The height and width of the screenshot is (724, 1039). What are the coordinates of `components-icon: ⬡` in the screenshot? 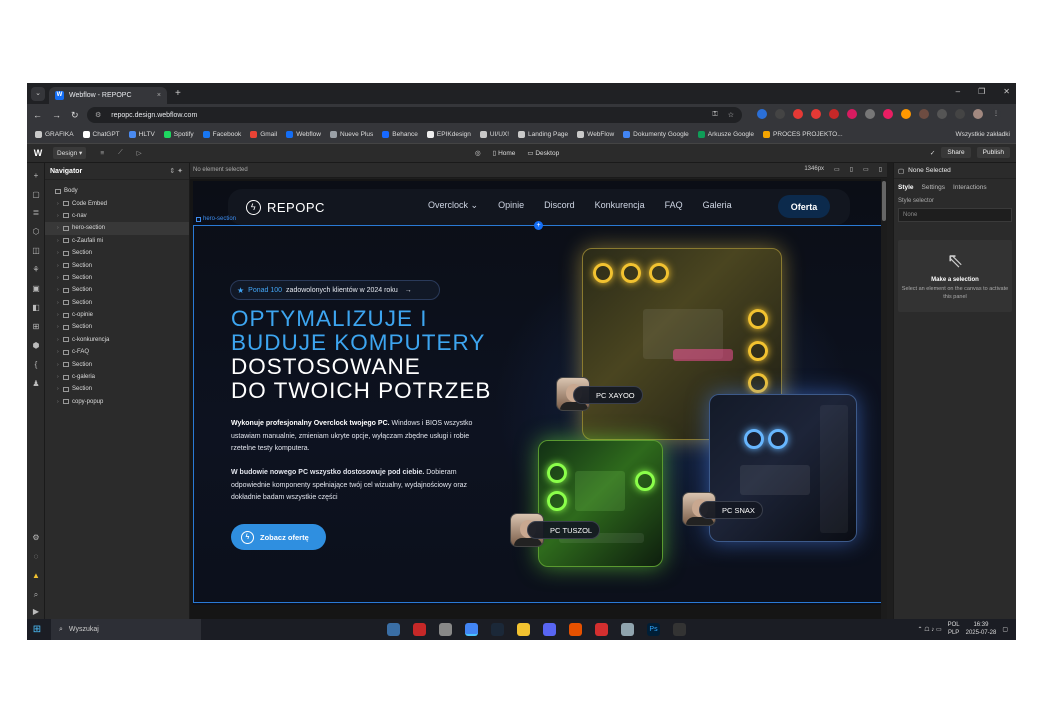 It's located at (36, 232).